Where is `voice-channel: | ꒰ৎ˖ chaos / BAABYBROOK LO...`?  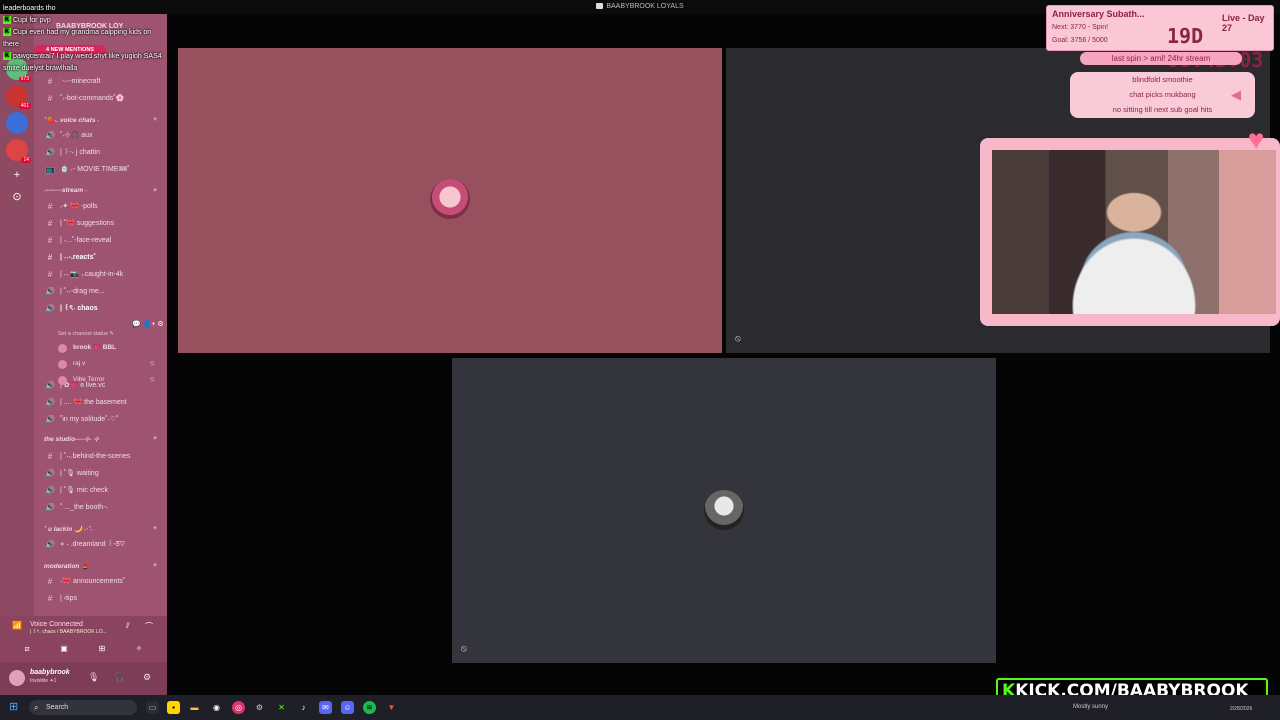
voice-channel: | ꒰ৎ˖ chaos / BAABYBROOK LO... is located at coordinates (68, 633).